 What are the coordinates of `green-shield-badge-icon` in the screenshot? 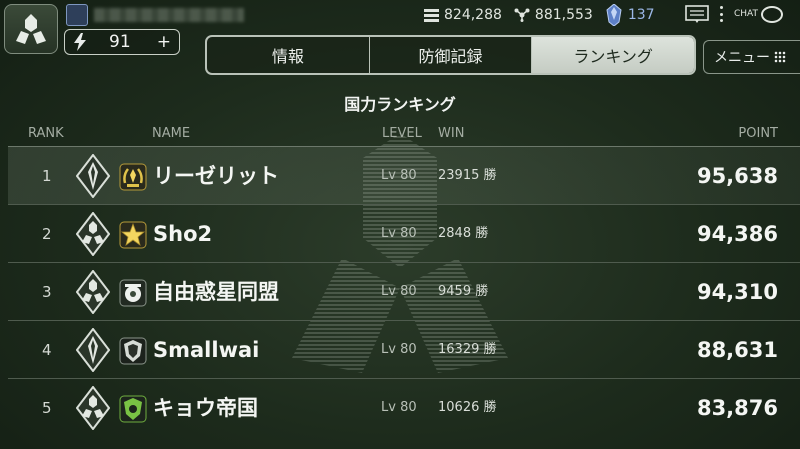 It's located at (133, 409).